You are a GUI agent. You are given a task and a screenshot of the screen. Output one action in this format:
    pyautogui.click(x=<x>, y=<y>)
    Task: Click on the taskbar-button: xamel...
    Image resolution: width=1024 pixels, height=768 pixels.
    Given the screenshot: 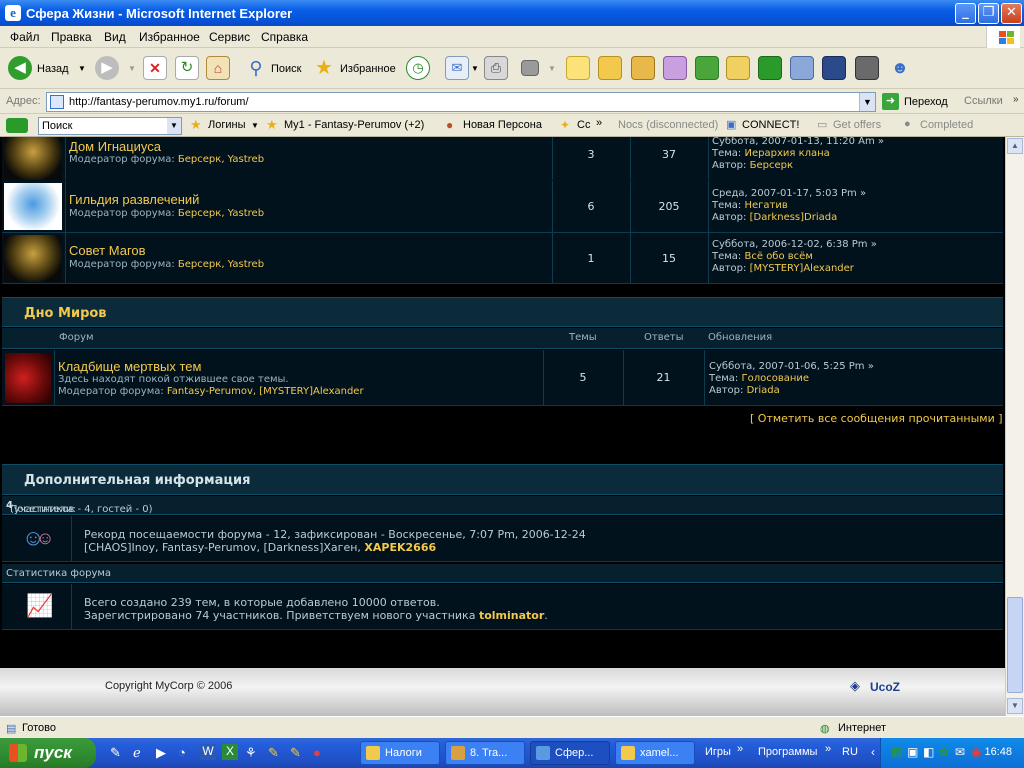 What is the action you would take?
    pyautogui.click(x=655, y=753)
    